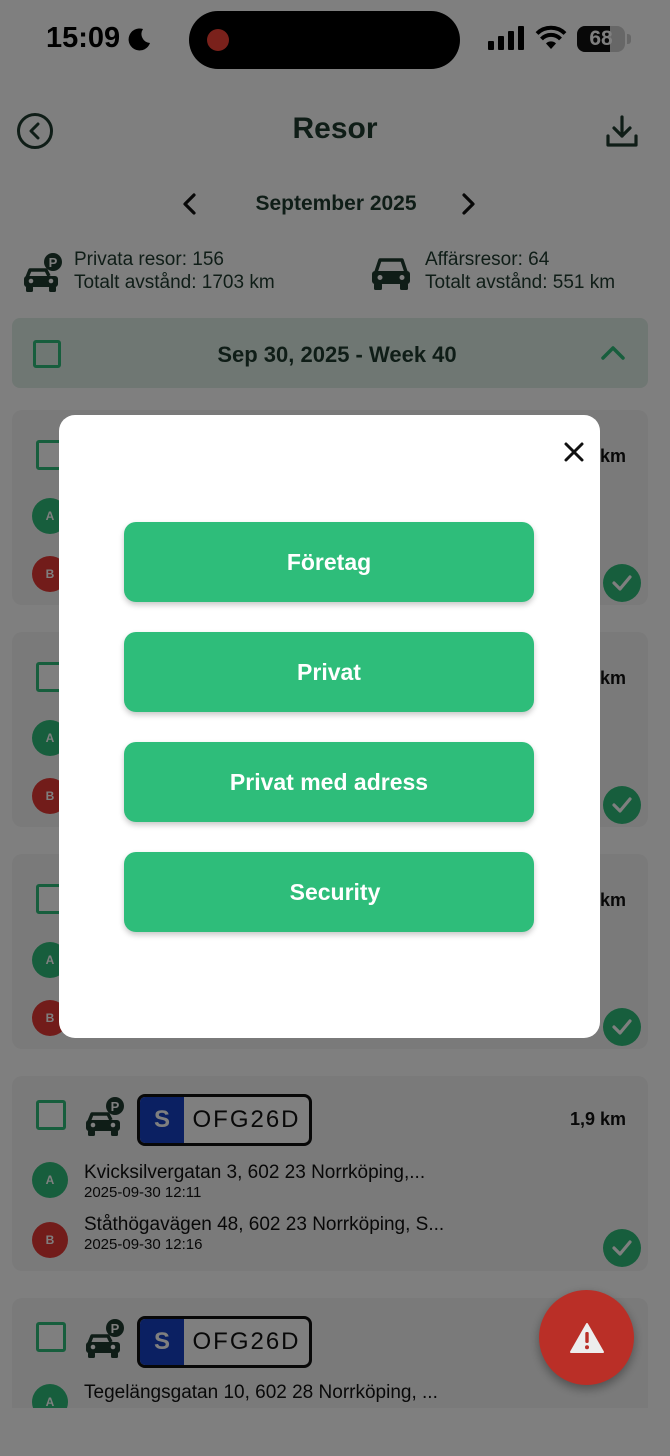 This screenshot has height=1456, width=670. Describe the element at coordinates (329, 892) in the screenshot. I see `security-button: Security` at that location.